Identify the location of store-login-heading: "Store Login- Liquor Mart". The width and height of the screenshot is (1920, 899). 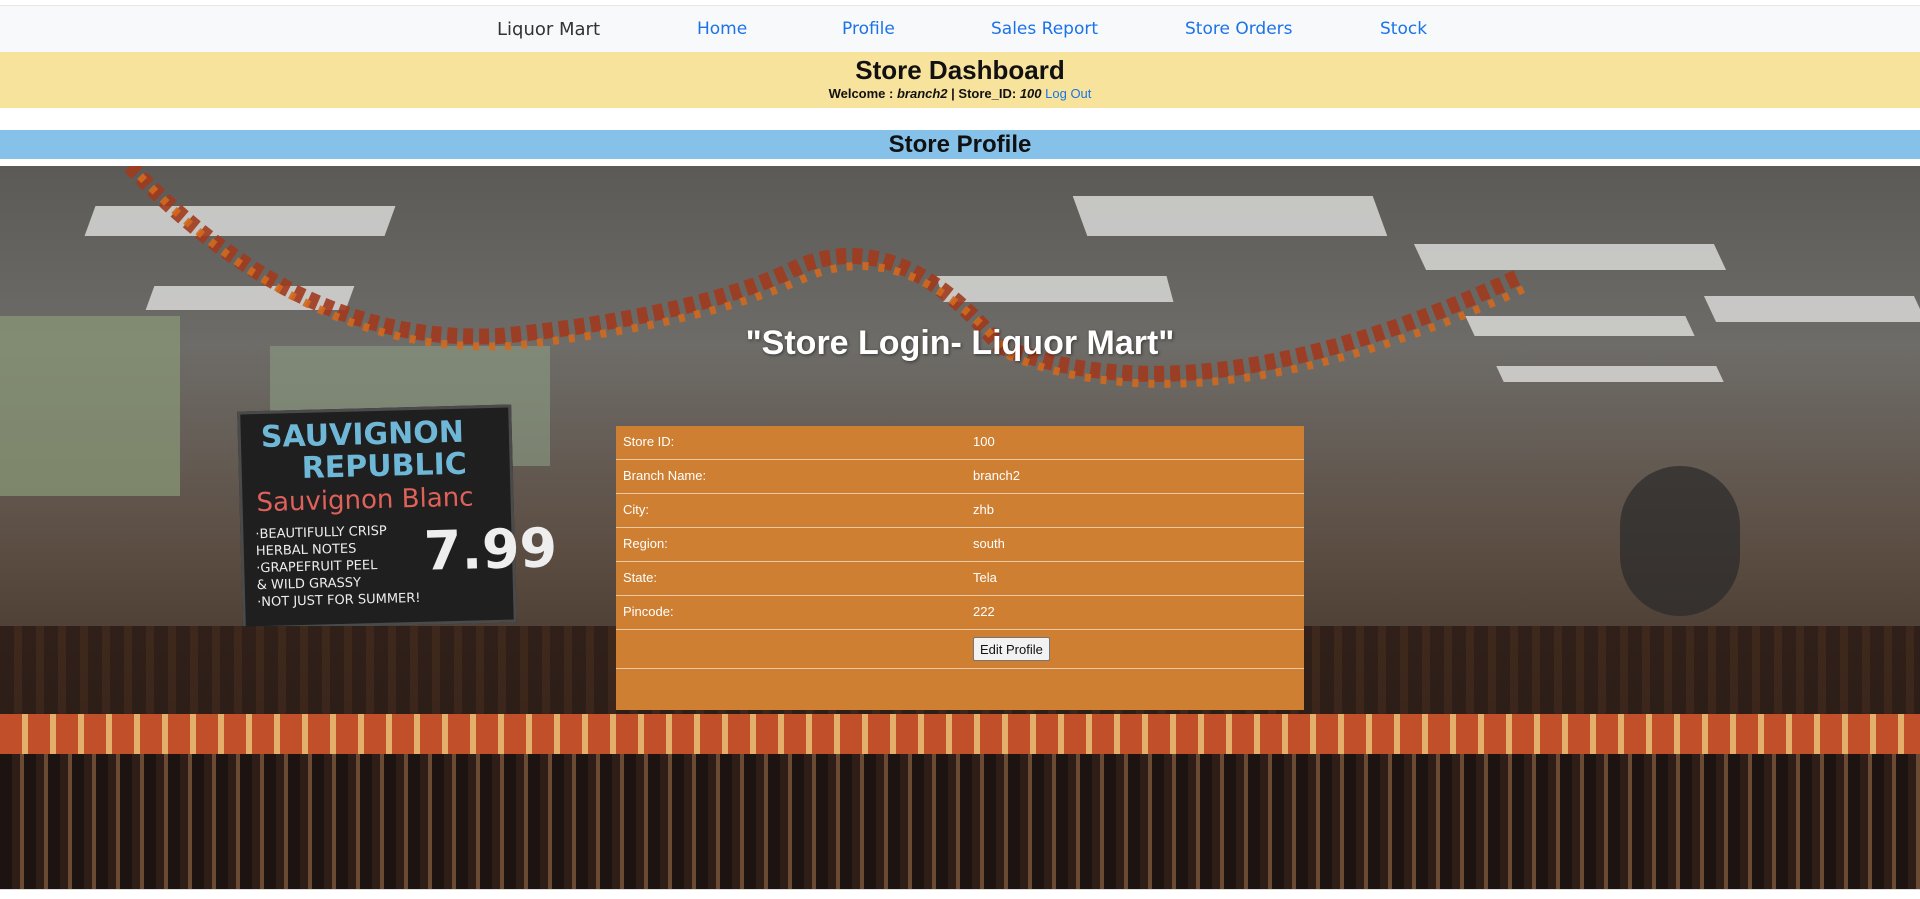
(960, 343).